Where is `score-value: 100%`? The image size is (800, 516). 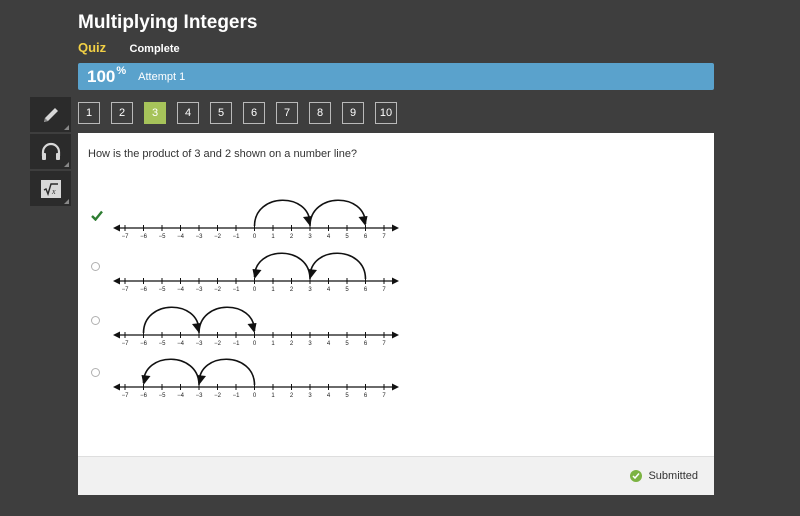 score-value: 100% is located at coordinates (107, 75).